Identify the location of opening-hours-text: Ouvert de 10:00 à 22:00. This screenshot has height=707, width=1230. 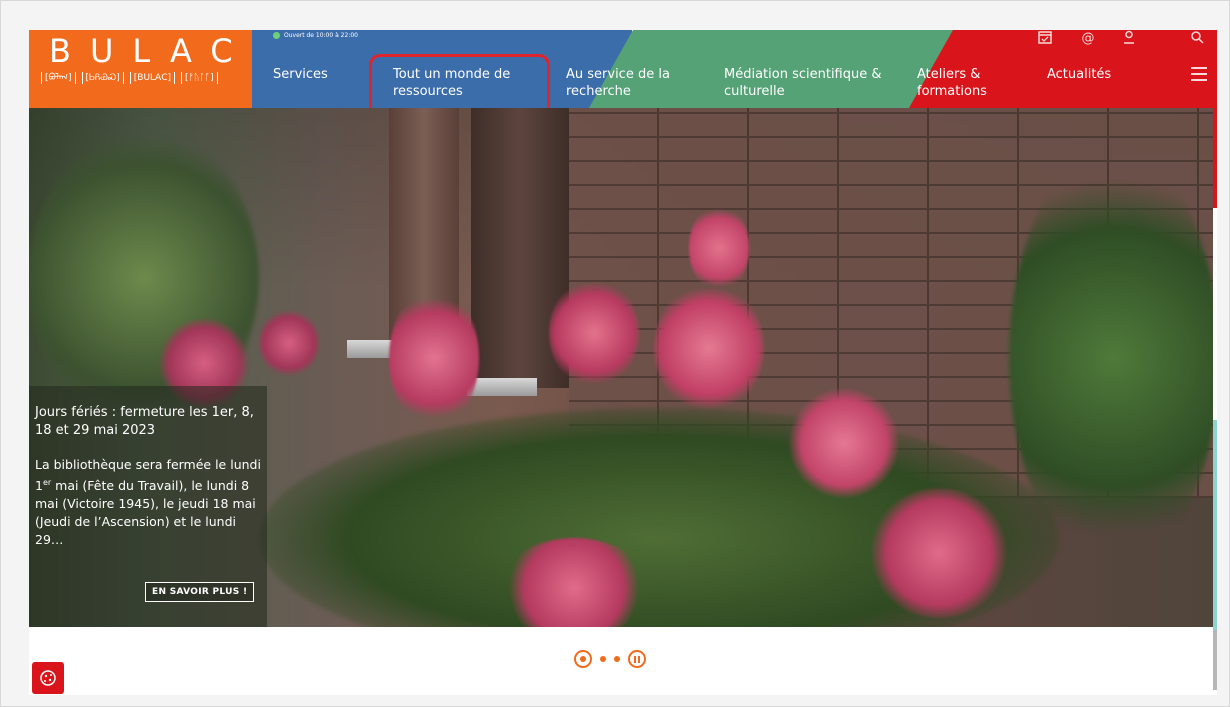
(321, 35).